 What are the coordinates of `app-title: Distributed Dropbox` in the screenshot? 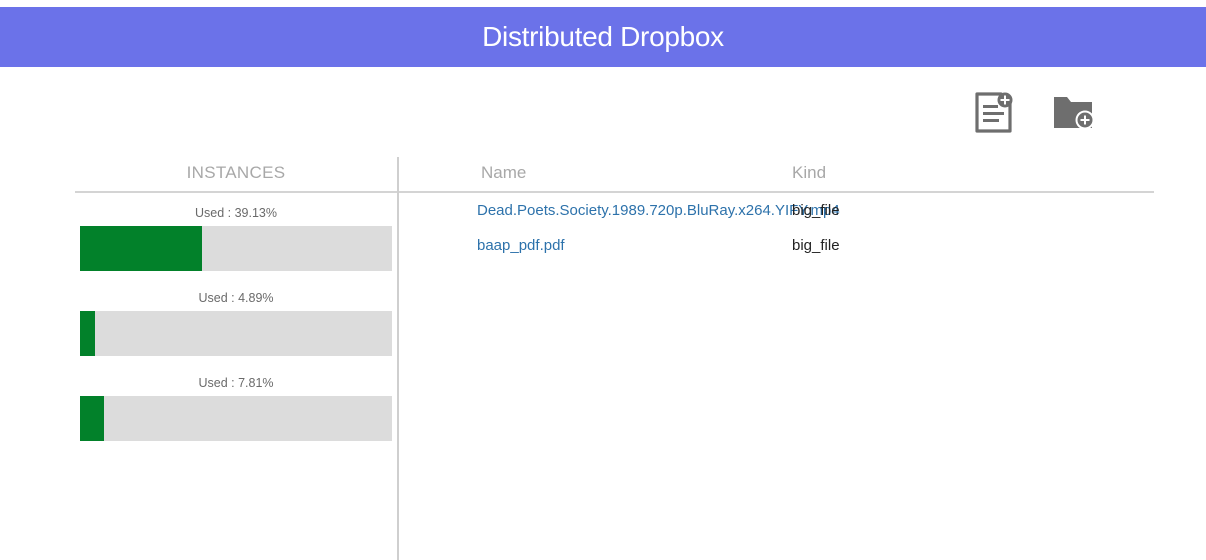 It's located at (603, 36).